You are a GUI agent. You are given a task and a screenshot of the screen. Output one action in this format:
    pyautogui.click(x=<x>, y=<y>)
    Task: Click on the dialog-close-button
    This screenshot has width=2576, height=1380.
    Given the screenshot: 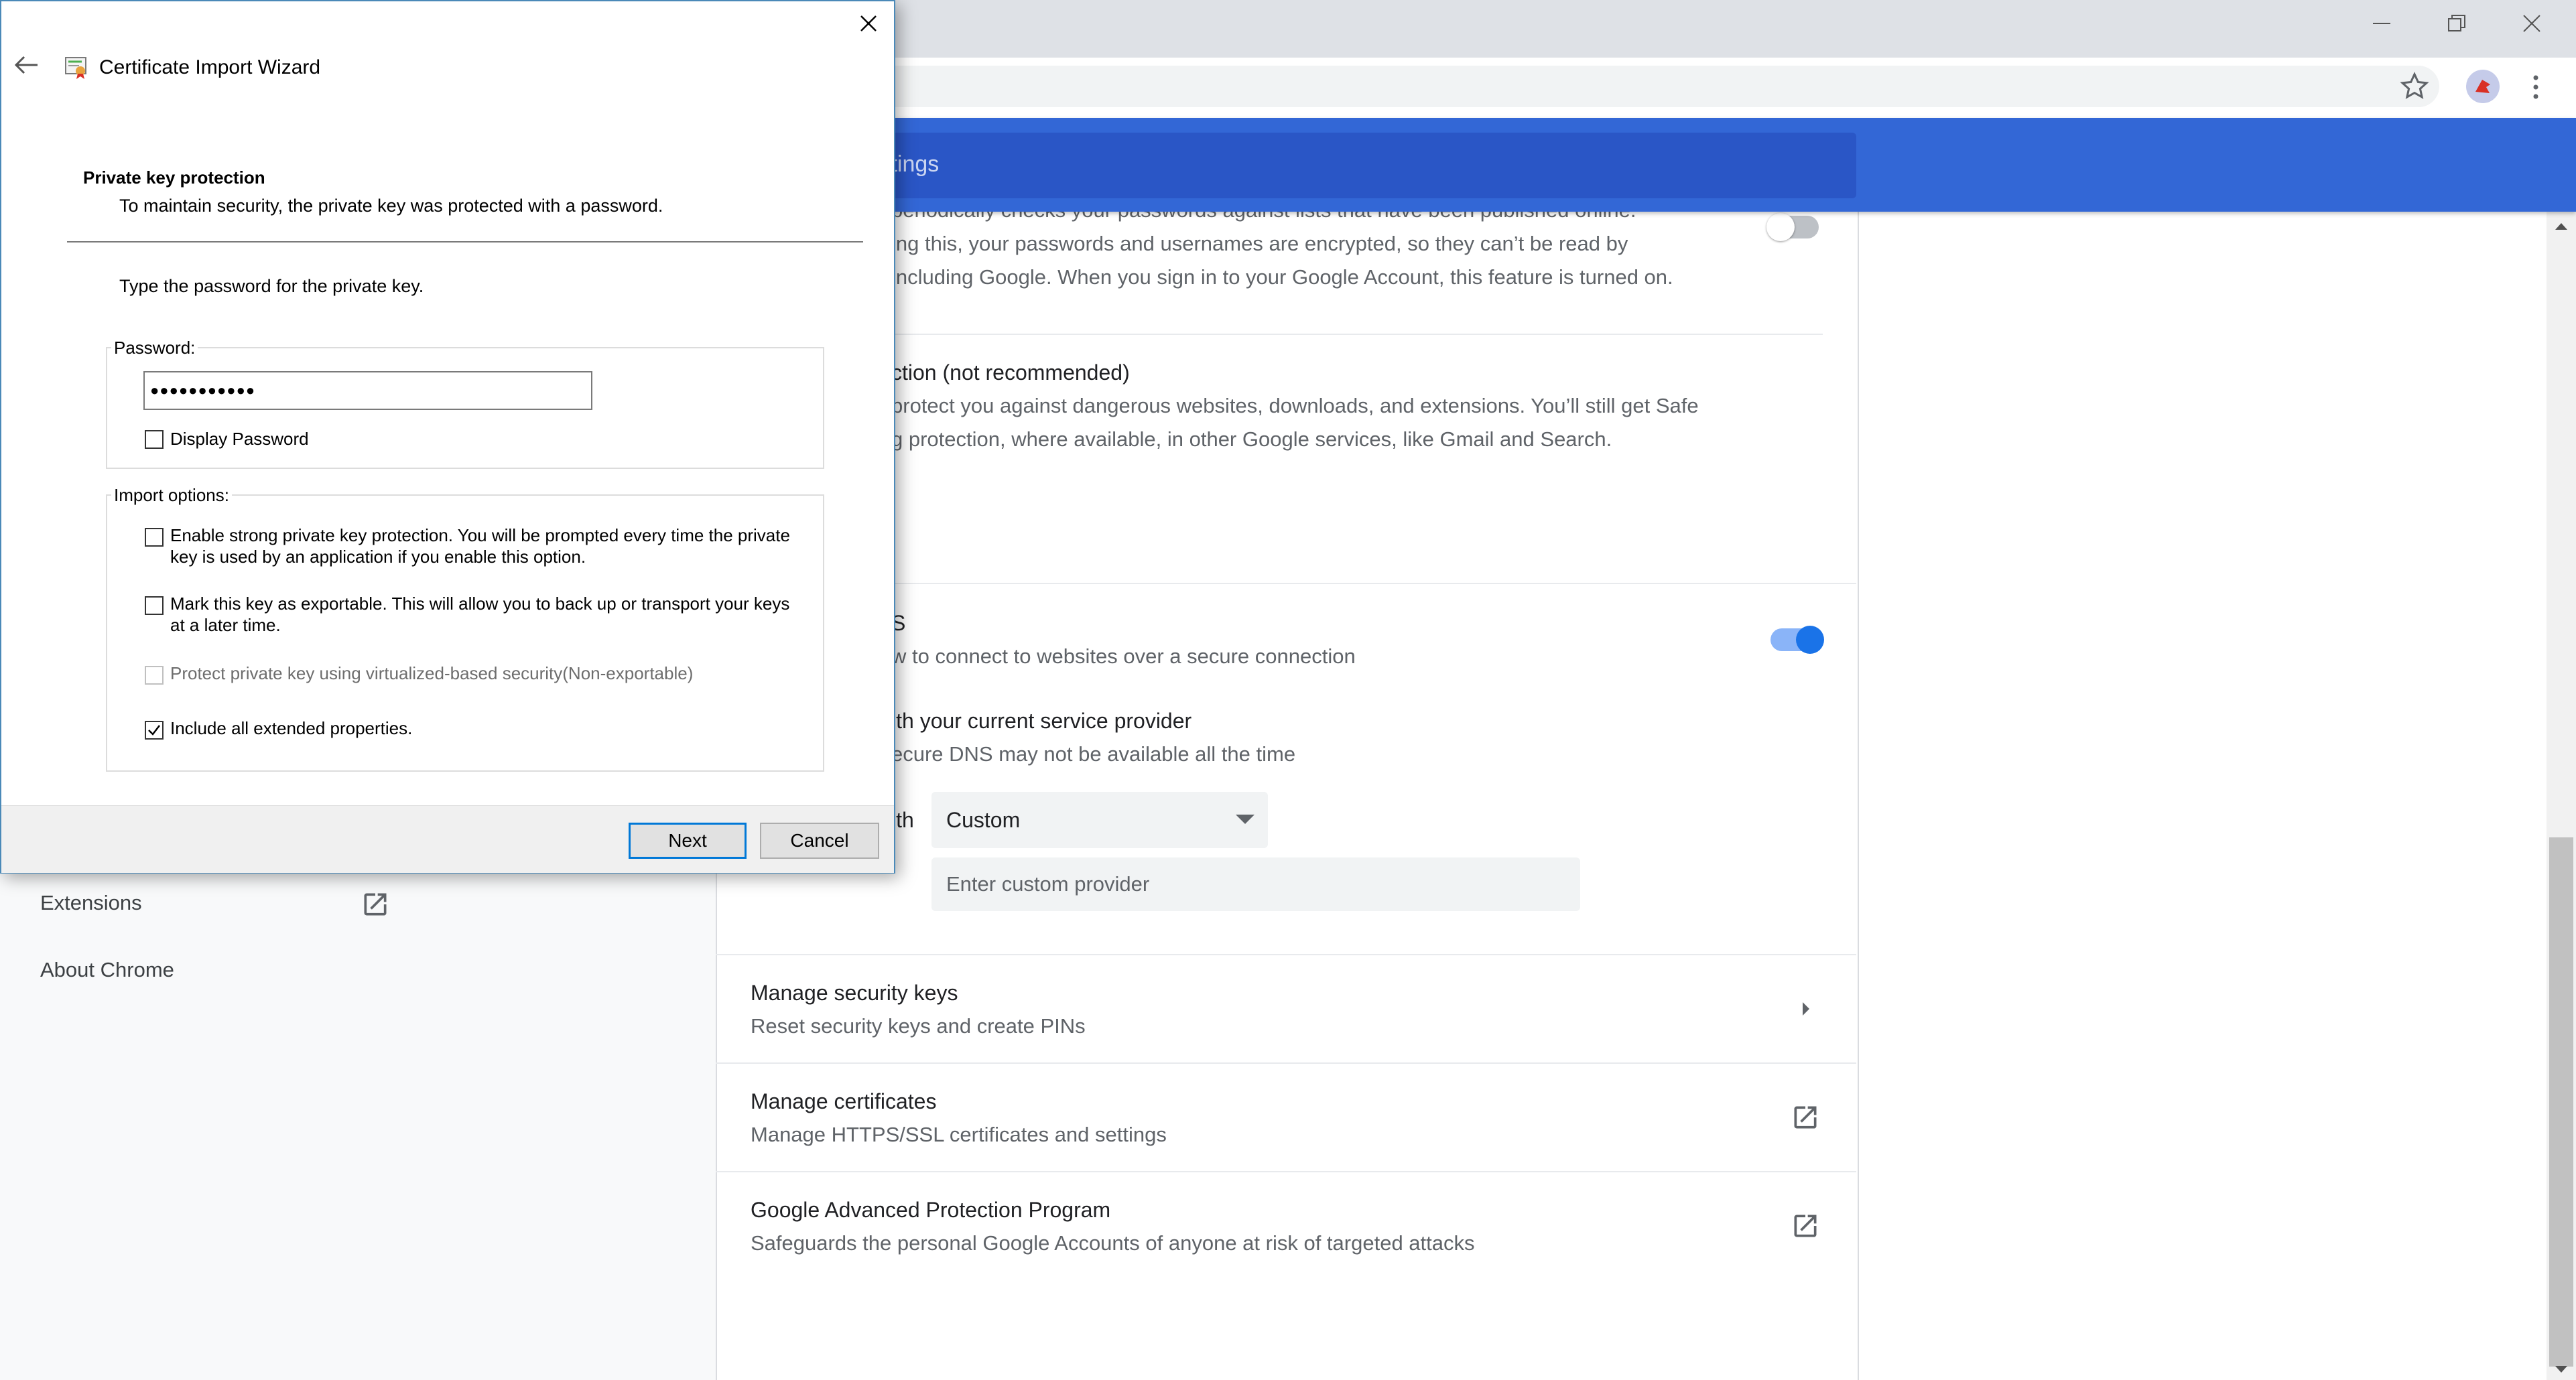 What is the action you would take?
    pyautogui.click(x=868, y=24)
    